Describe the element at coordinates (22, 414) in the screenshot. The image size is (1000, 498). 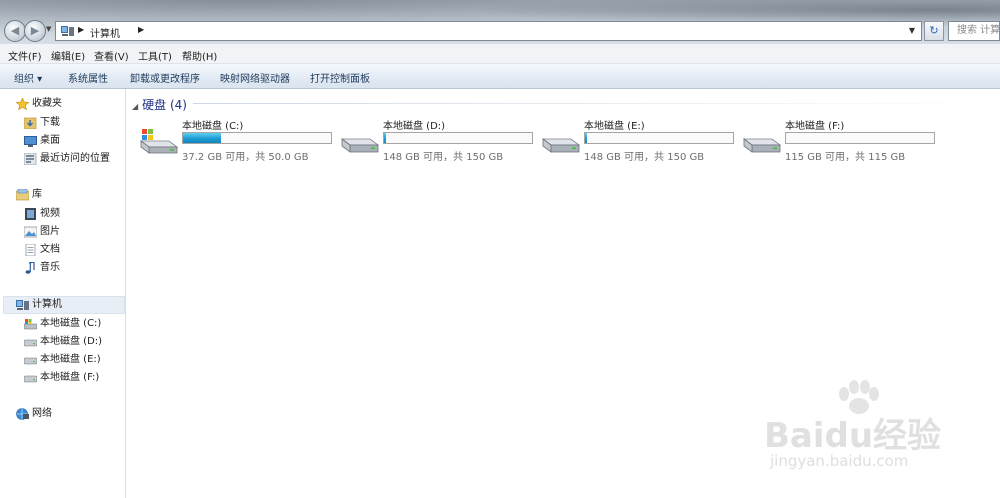
I see `network-icon` at that location.